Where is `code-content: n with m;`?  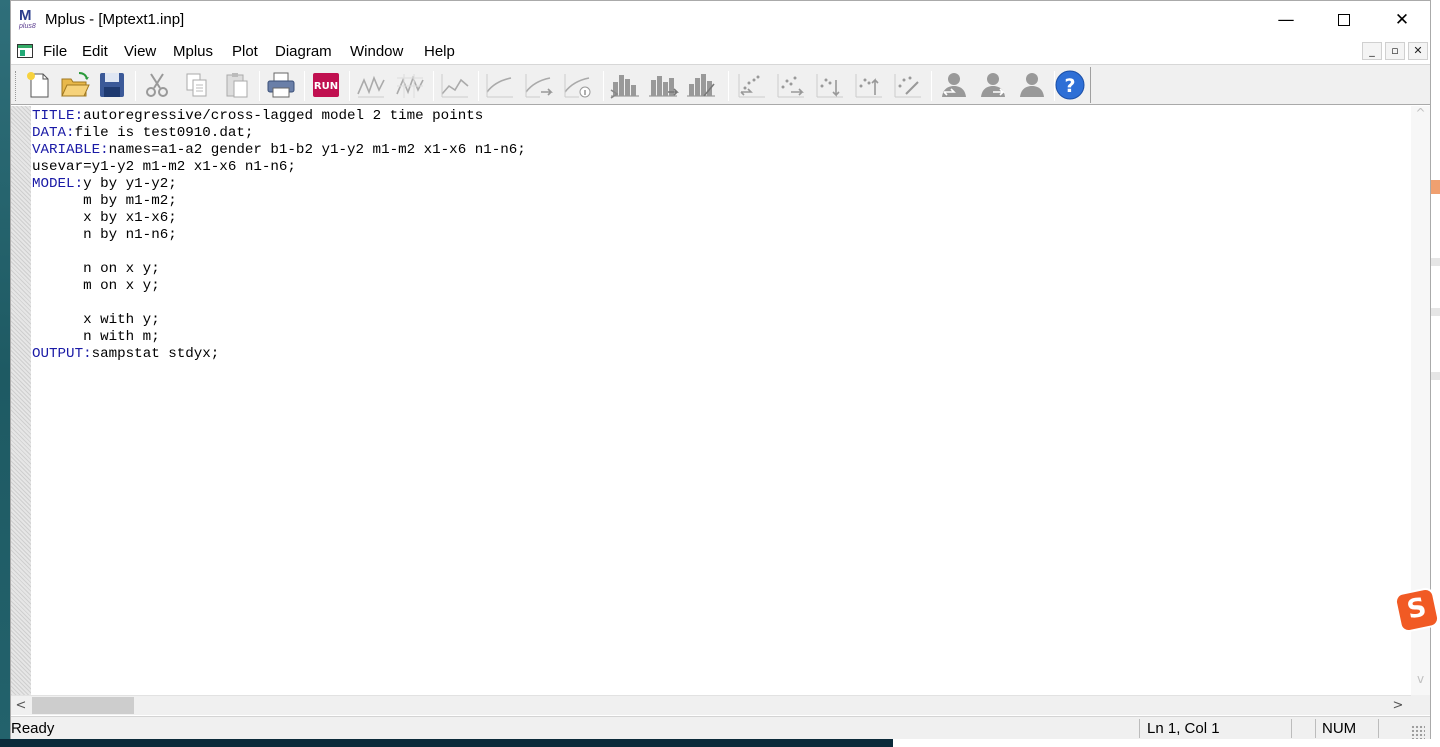
code-content: n with m; is located at coordinates (96, 337).